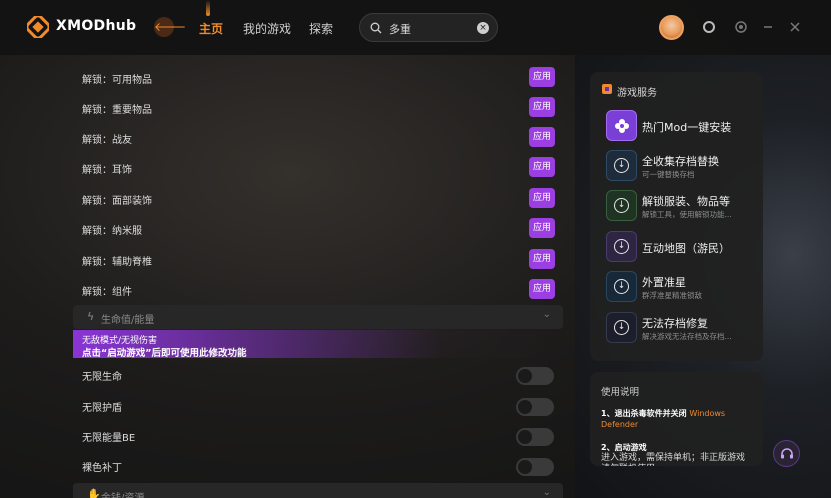 The width and height of the screenshot is (831, 498). Describe the element at coordinates (170, 27) in the screenshot. I see `back-button: 🡐` at that location.